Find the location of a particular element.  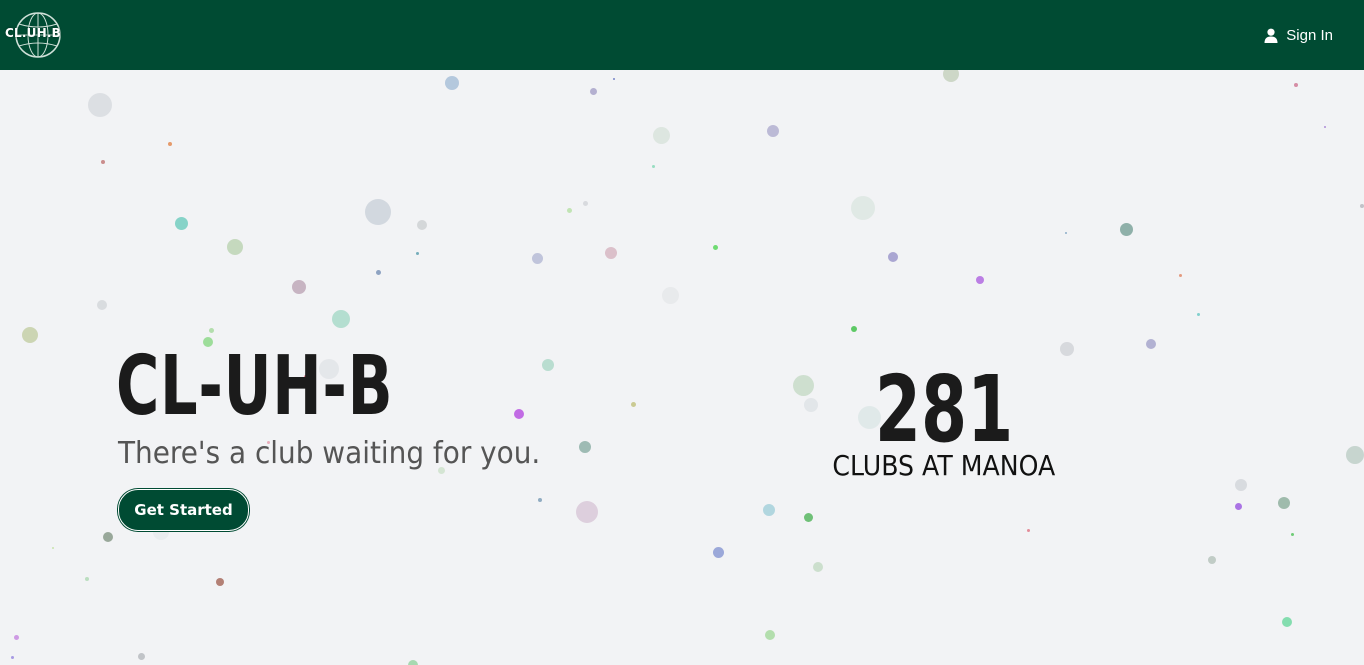

user-icon is located at coordinates (1271, 35).